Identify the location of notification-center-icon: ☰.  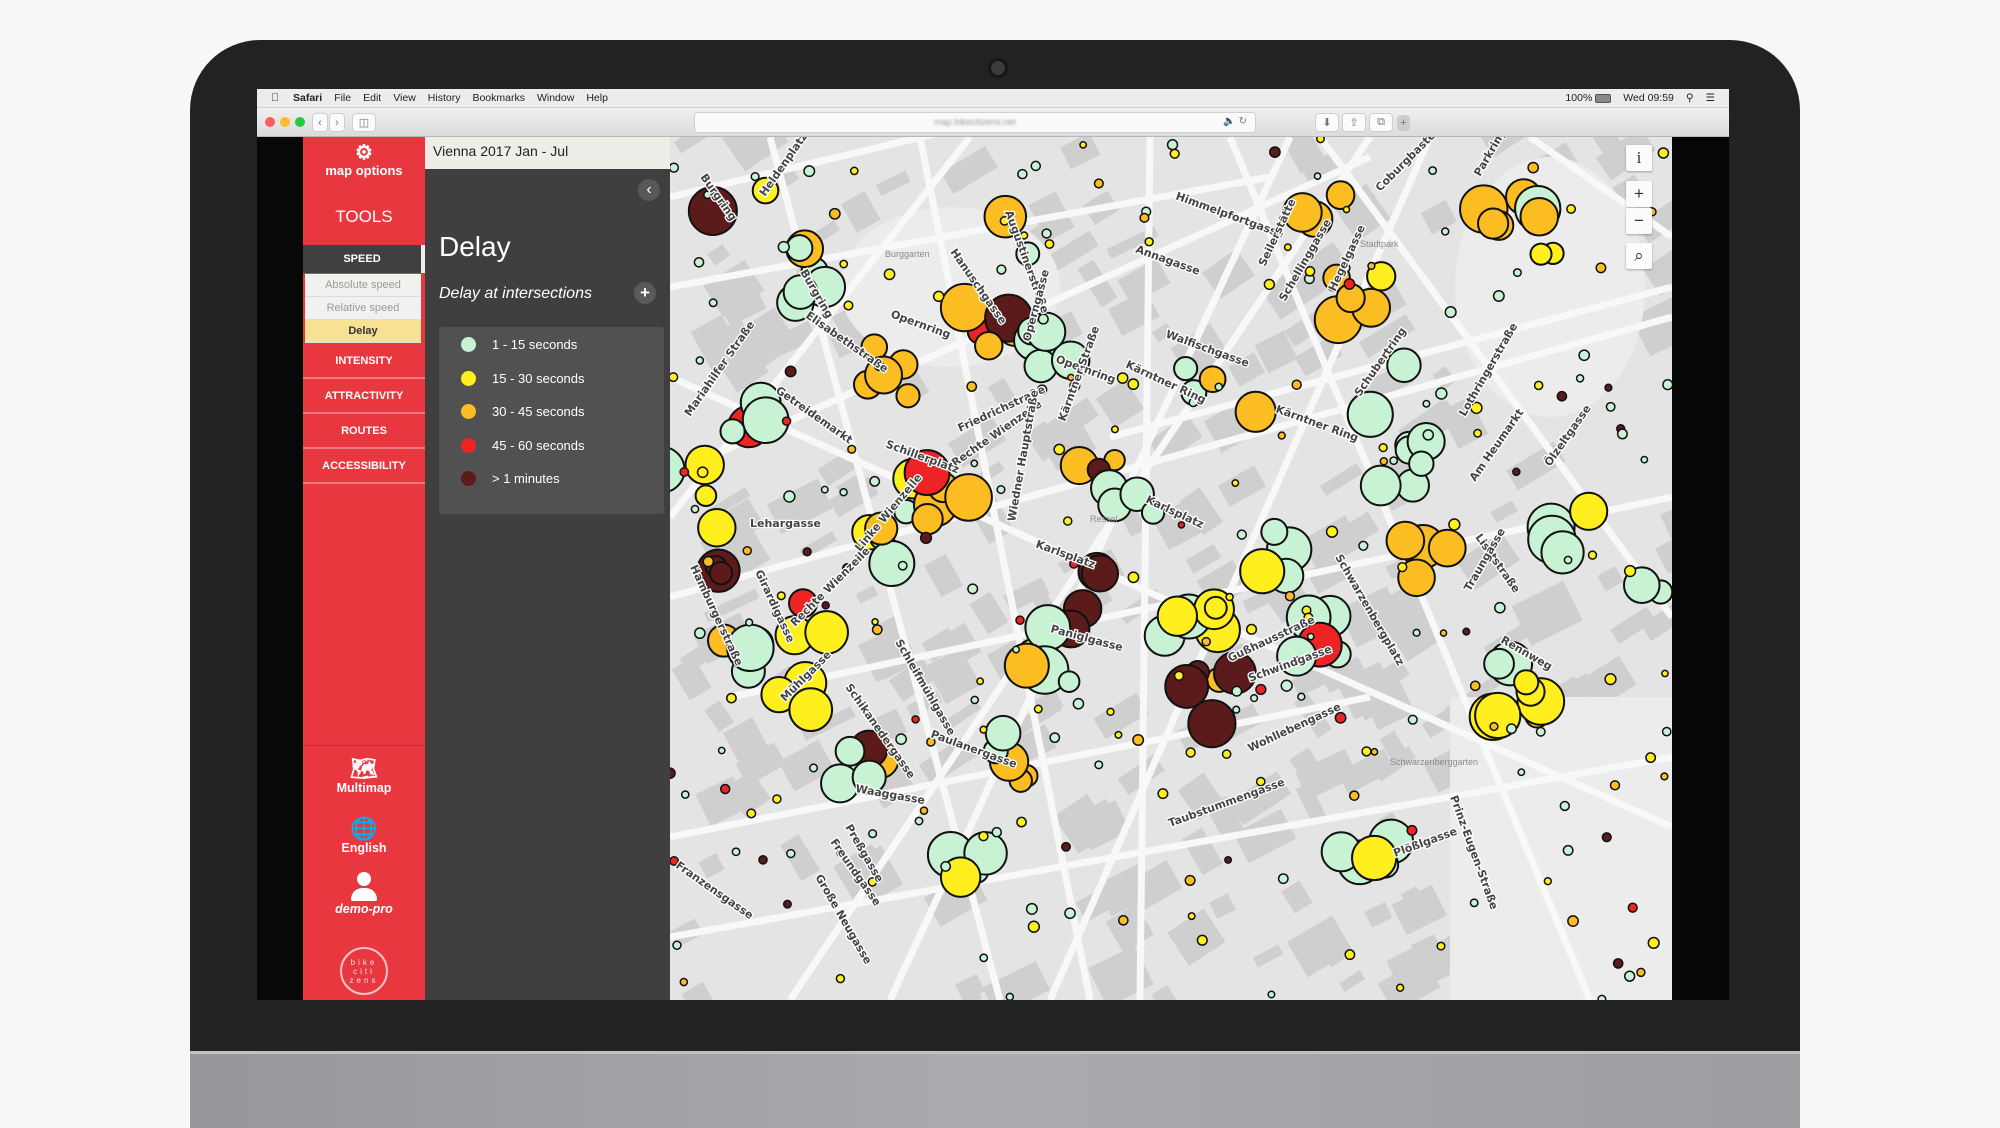
(1710, 98).